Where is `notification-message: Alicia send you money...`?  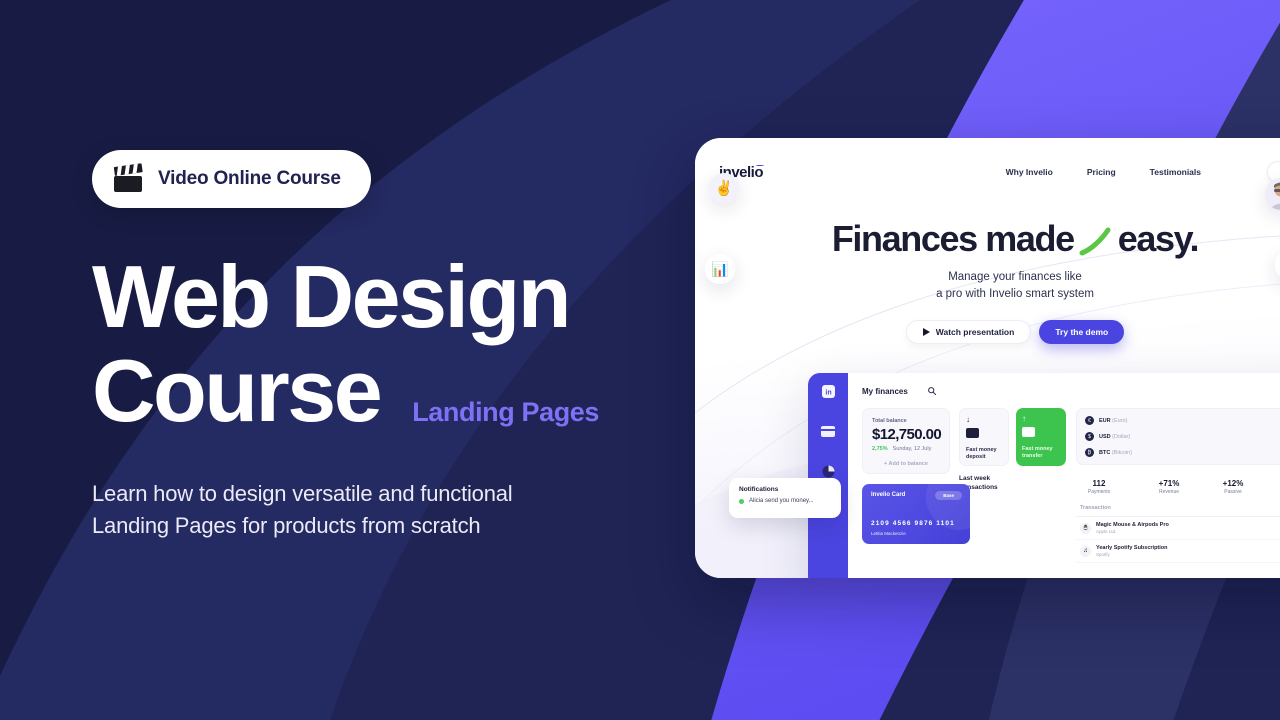
notification-message: Alicia send you money... is located at coordinates (781, 501).